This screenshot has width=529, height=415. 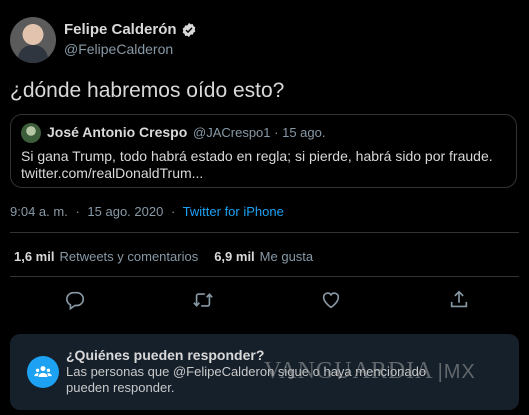 What do you see at coordinates (304, 132) in the screenshot?
I see `quote-date: 15 ago.` at bounding box center [304, 132].